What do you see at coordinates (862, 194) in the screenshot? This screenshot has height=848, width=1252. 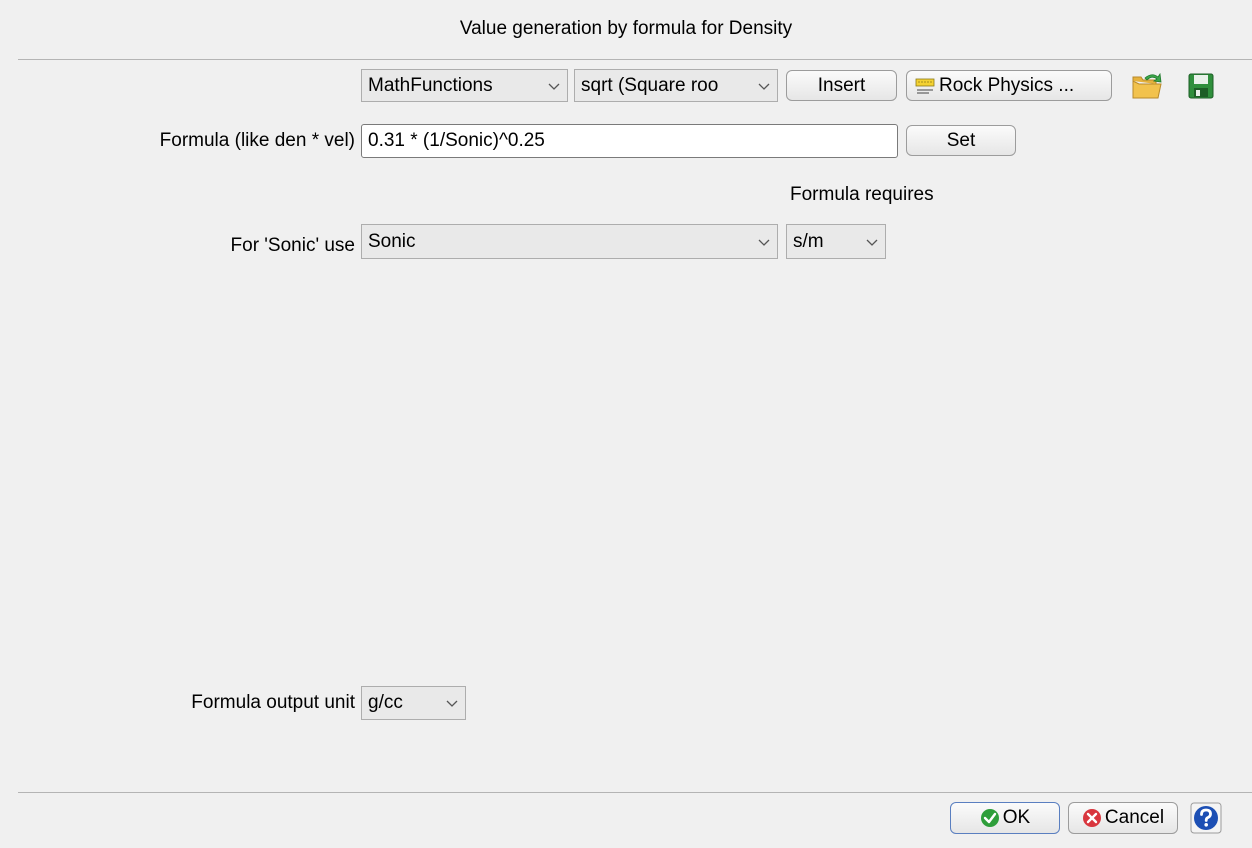 I see `formula-requires-header: Formula requires` at bounding box center [862, 194].